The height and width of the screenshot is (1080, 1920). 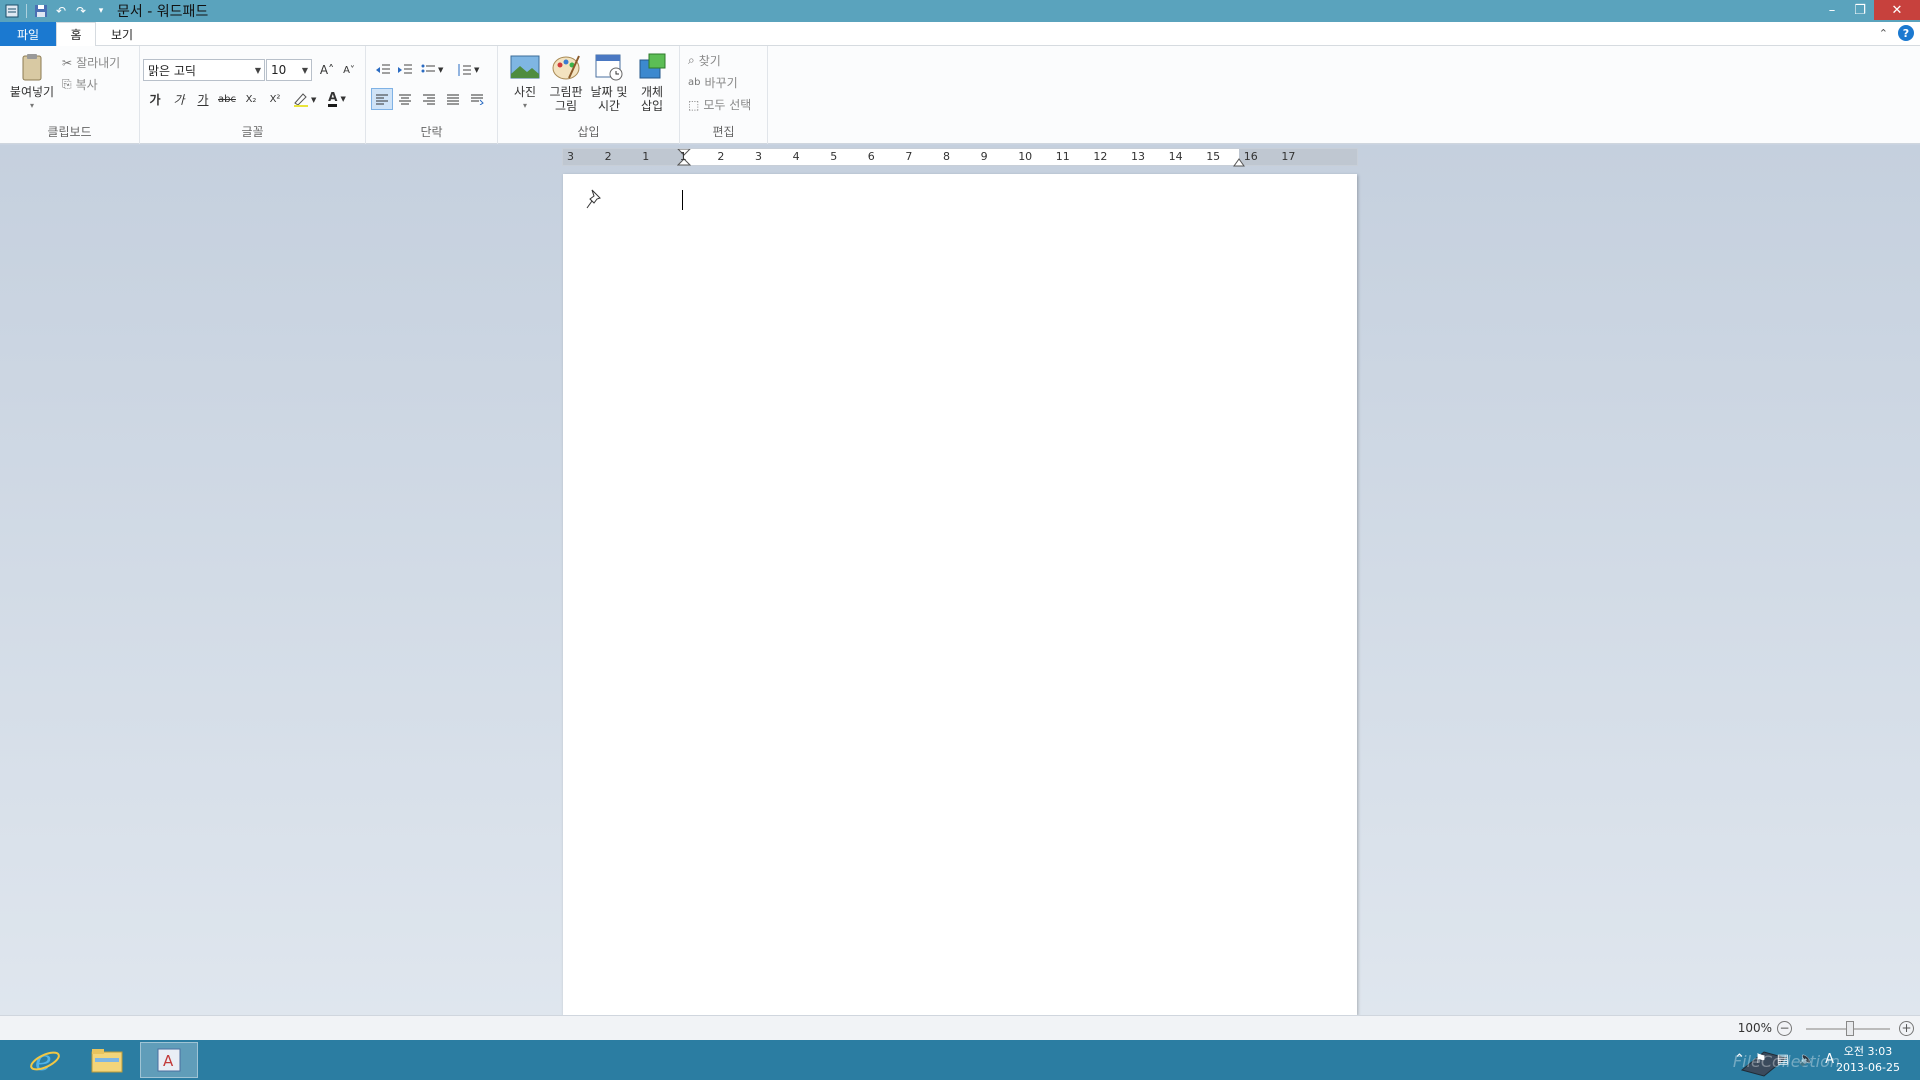 What do you see at coordinates (101, 11) in the screenshot?
I see `customize-qat-icon: ▾` at bounding box center [101, 11].